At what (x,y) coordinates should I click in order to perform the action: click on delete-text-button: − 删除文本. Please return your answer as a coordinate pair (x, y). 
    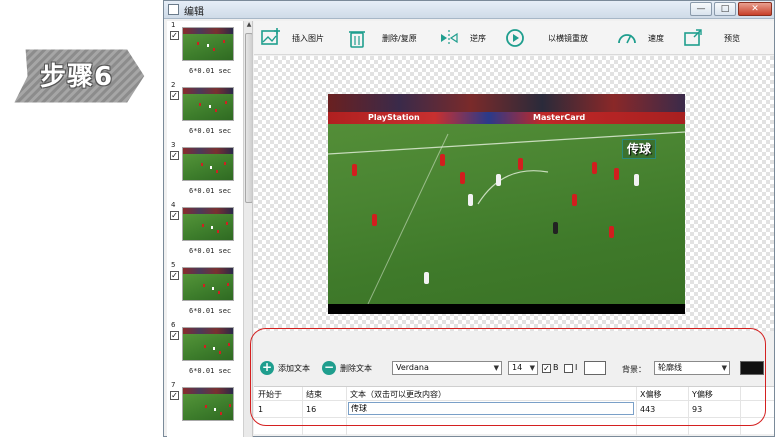
    Looking at the image, I should click on (347, 368).